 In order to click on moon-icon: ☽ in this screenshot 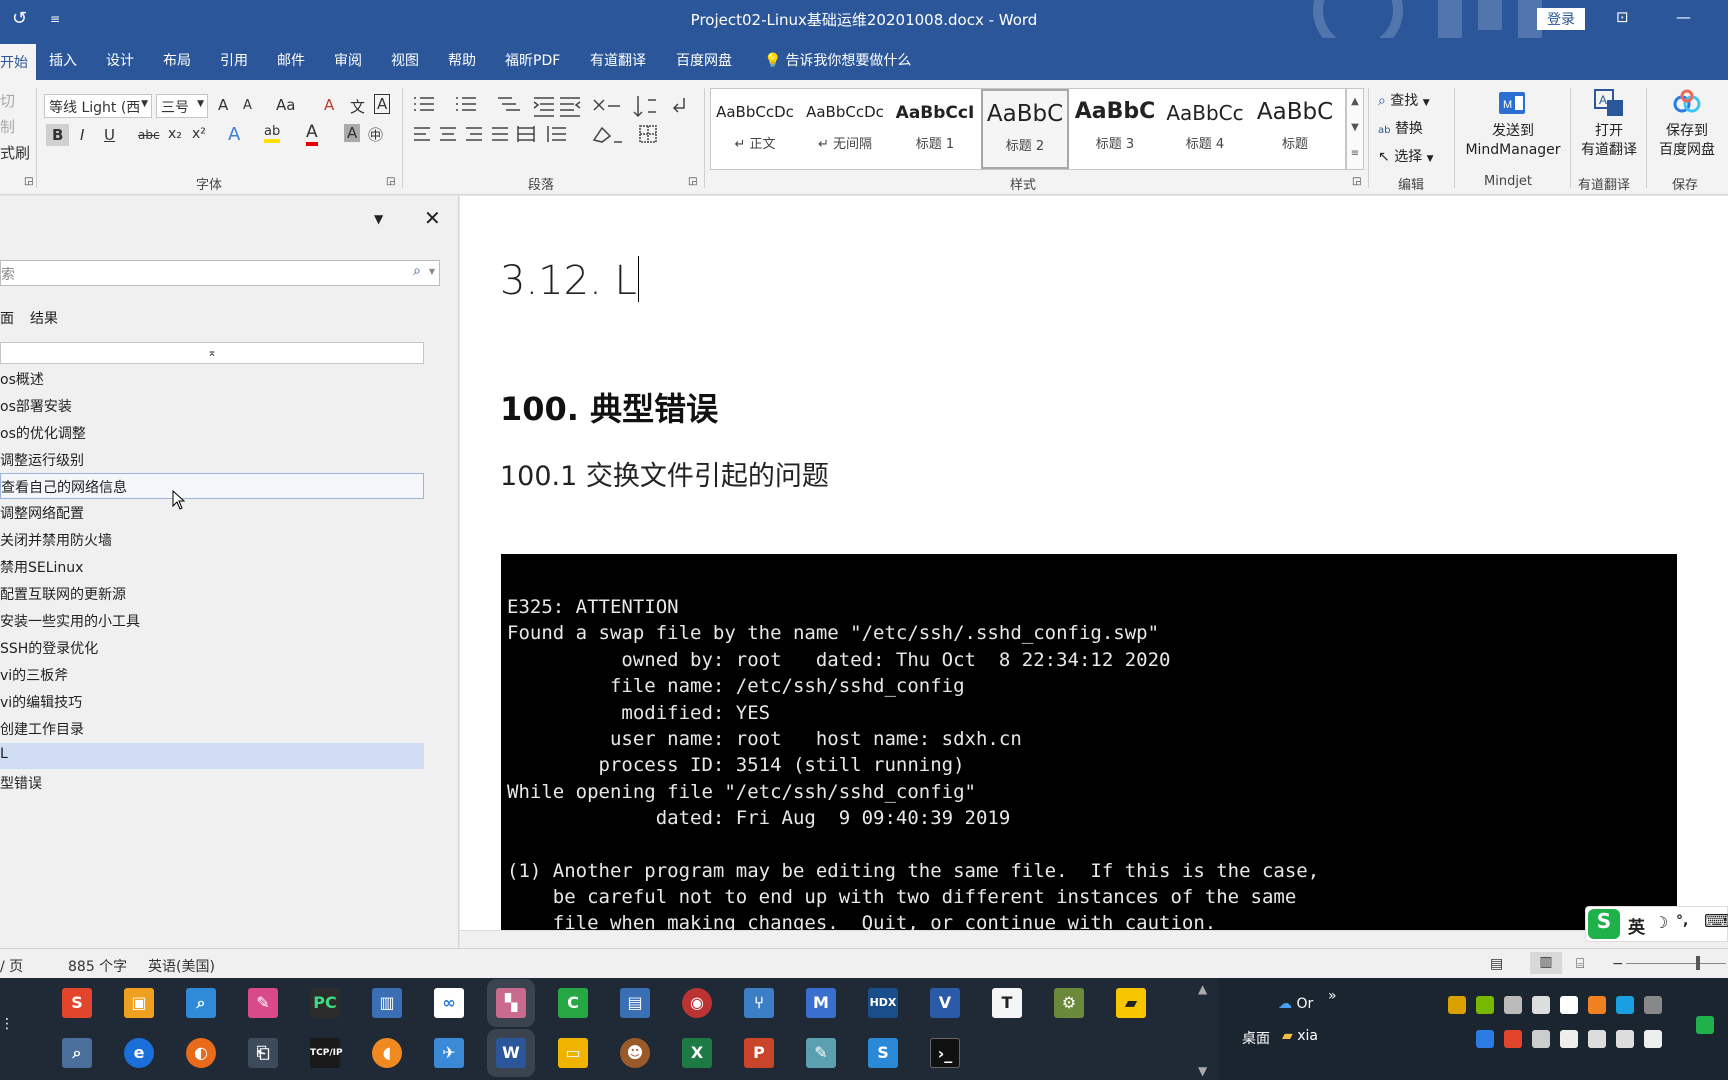, I will do `click(1661, 922)`.